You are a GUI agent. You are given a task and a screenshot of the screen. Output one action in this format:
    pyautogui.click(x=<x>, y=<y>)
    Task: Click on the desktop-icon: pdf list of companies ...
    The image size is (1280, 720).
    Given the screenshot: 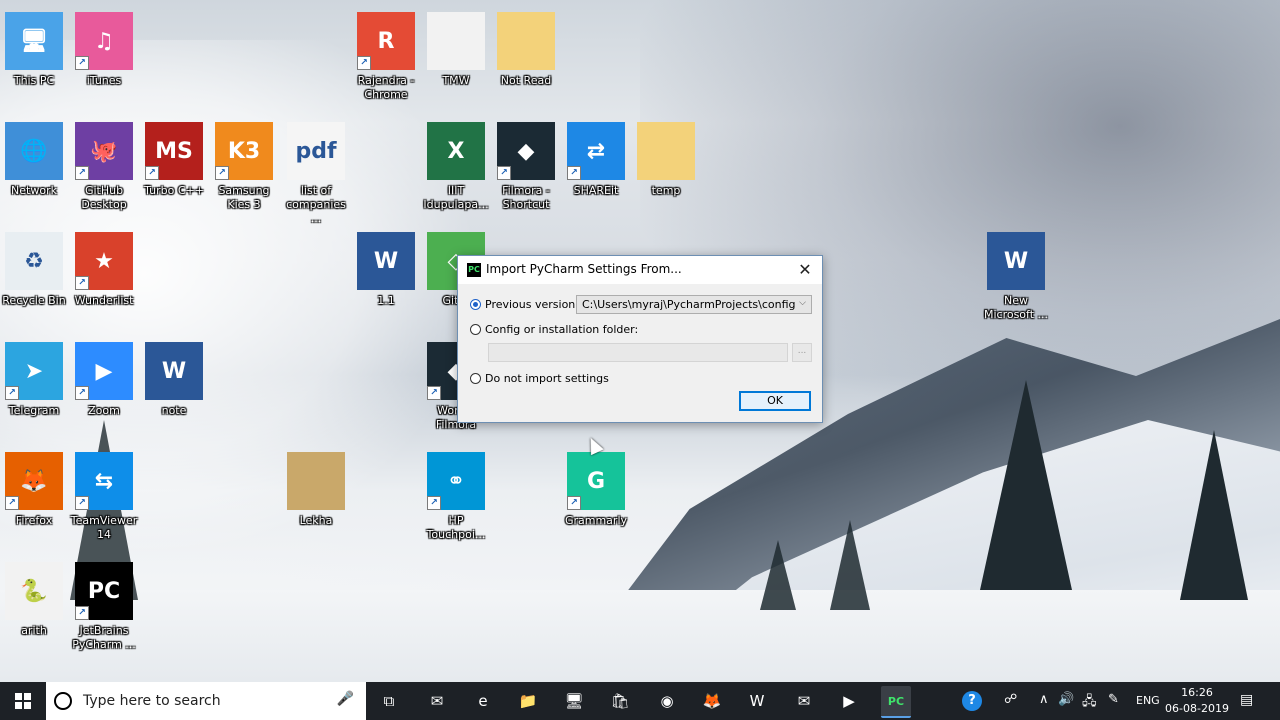 What is the action you would take?
    pyautogui.click(x=316, y=171)
    